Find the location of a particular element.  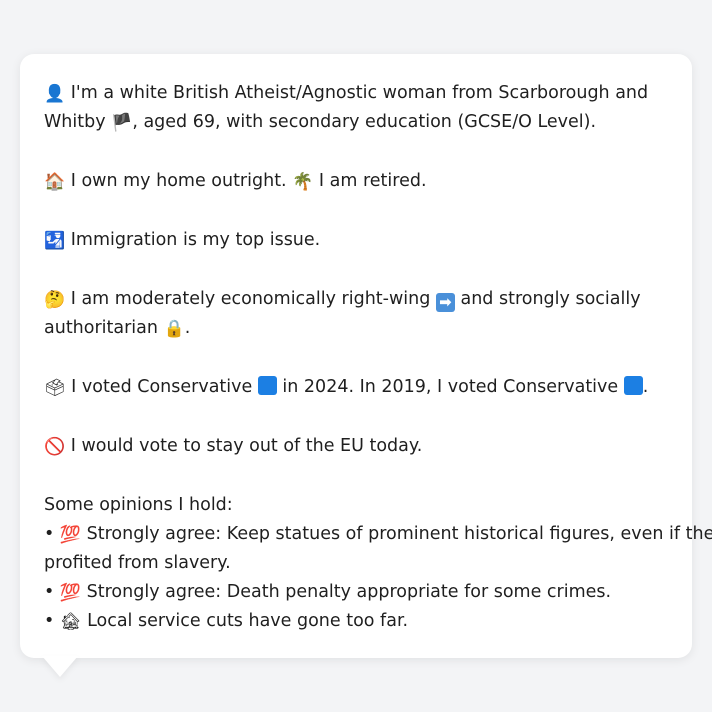

right-arrow-icon: ➡ is located at coordinates (445, 302).